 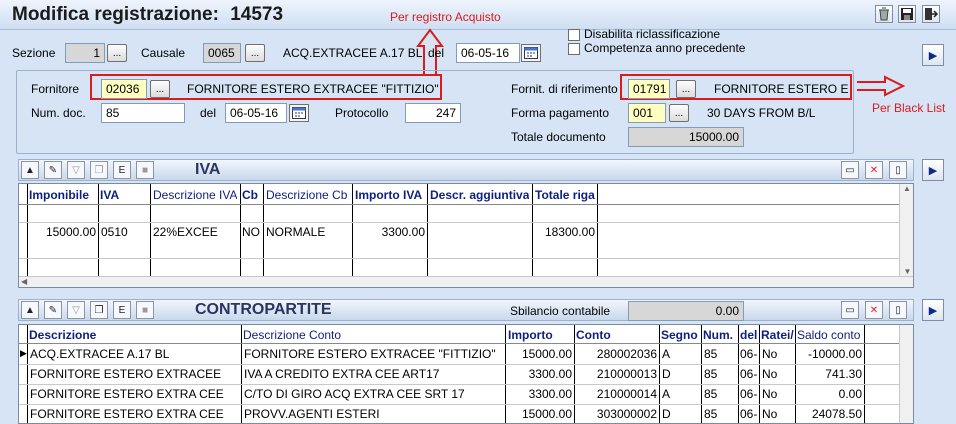 I want to click on cp-col-del: del, so click(x=748, y=335).